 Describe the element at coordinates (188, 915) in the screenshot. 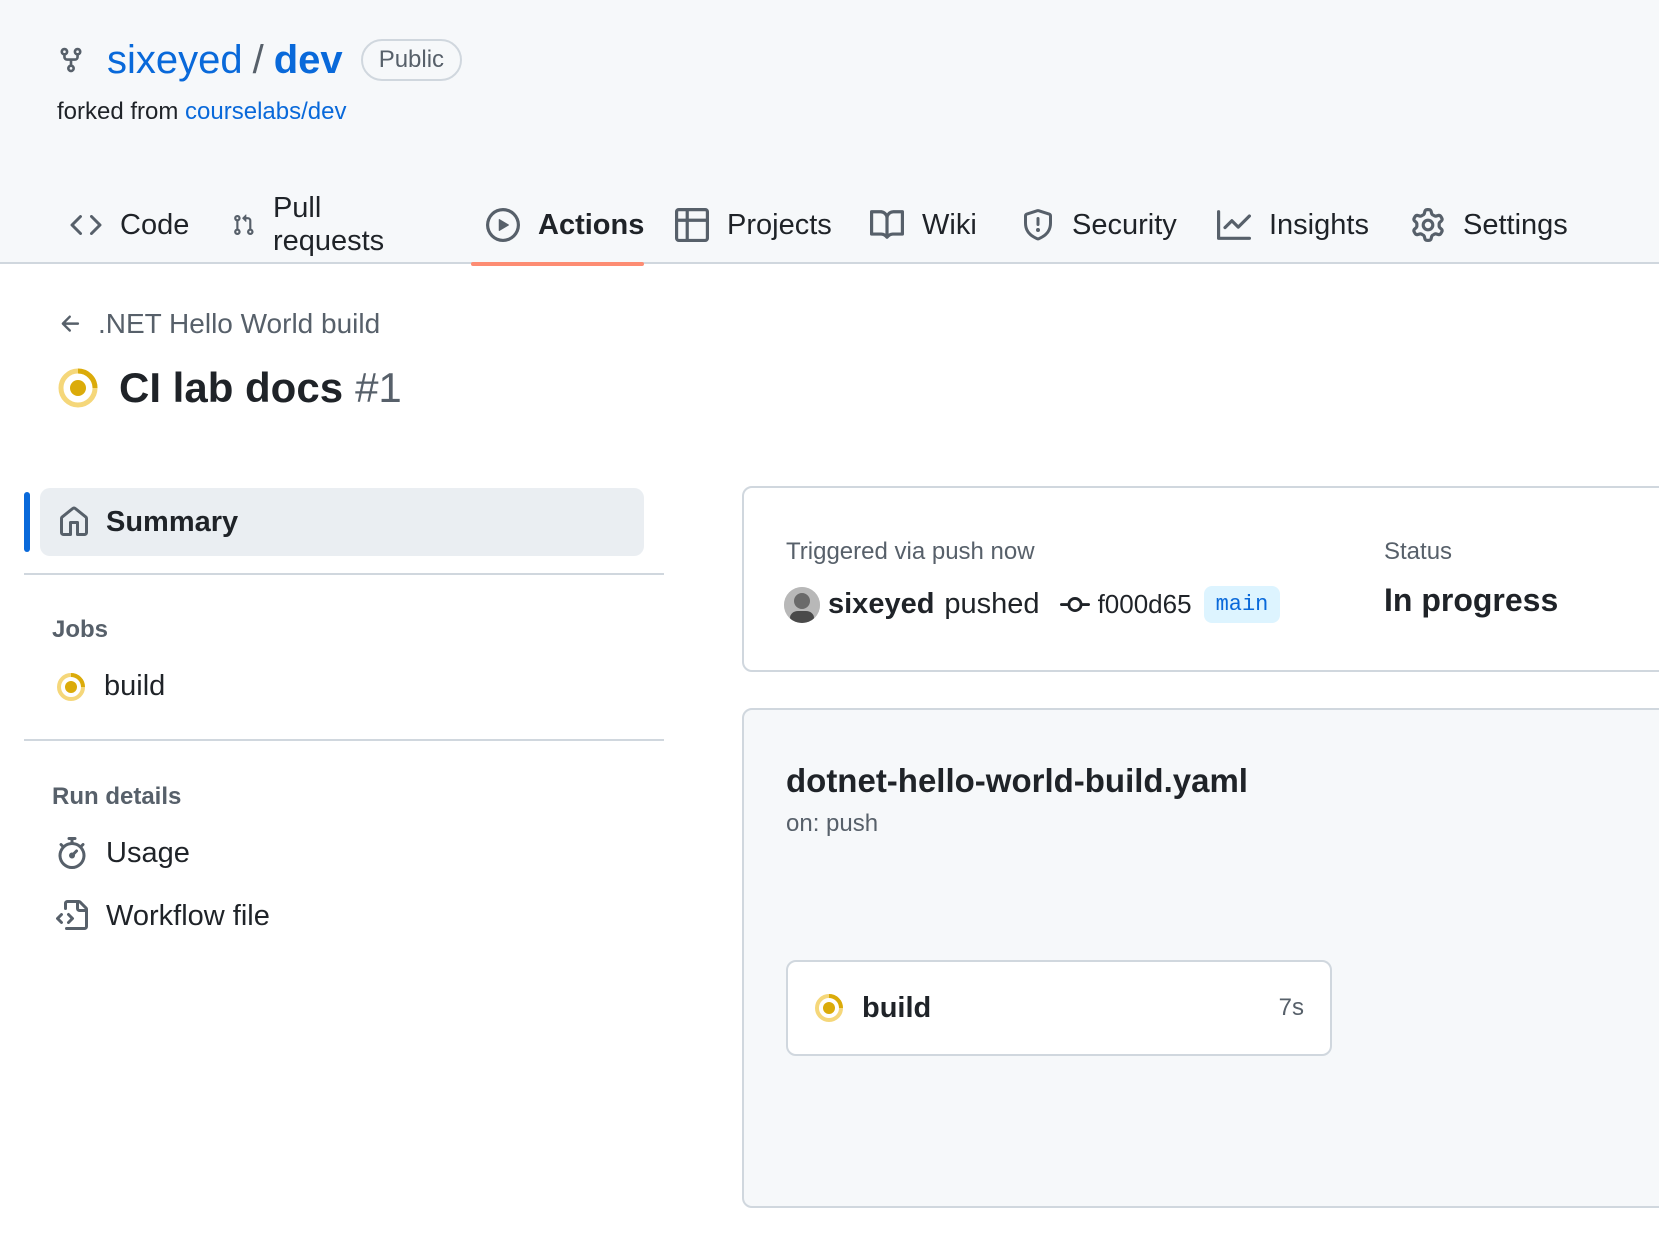

I see `workflow-file-label: Workflow file` at that location.